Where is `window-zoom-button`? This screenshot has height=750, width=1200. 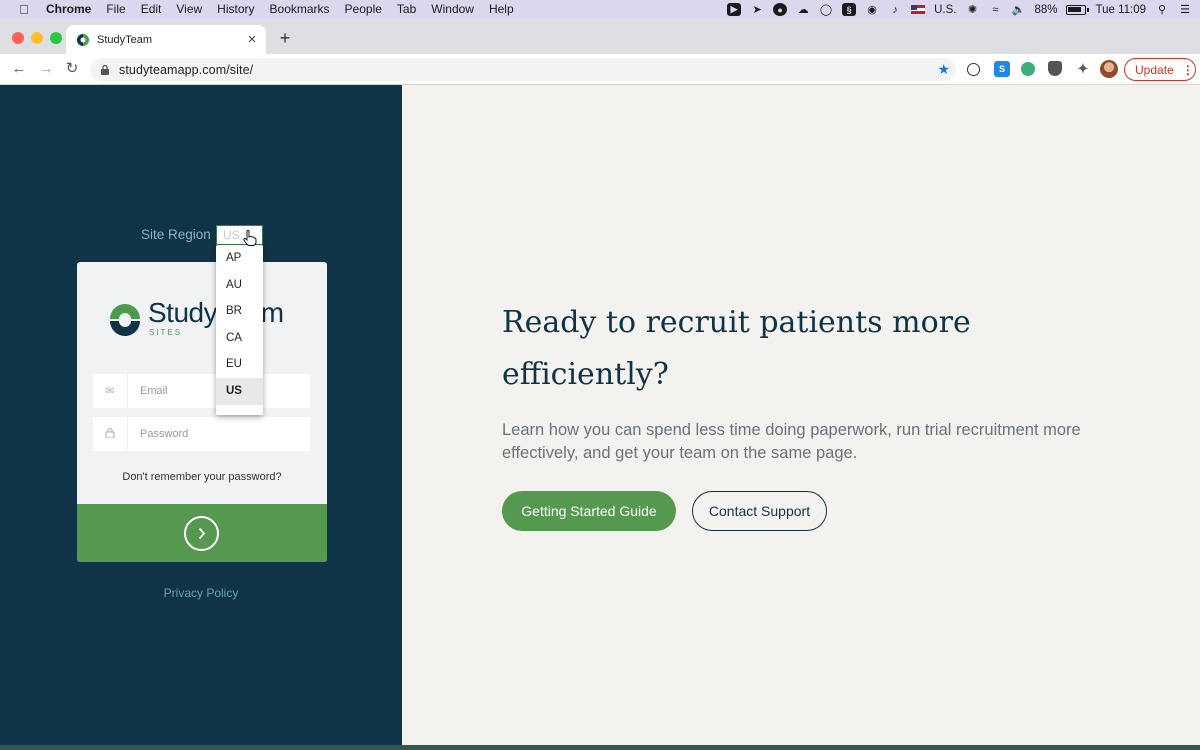
window-zoom-button is located at coordinates (56, 38).